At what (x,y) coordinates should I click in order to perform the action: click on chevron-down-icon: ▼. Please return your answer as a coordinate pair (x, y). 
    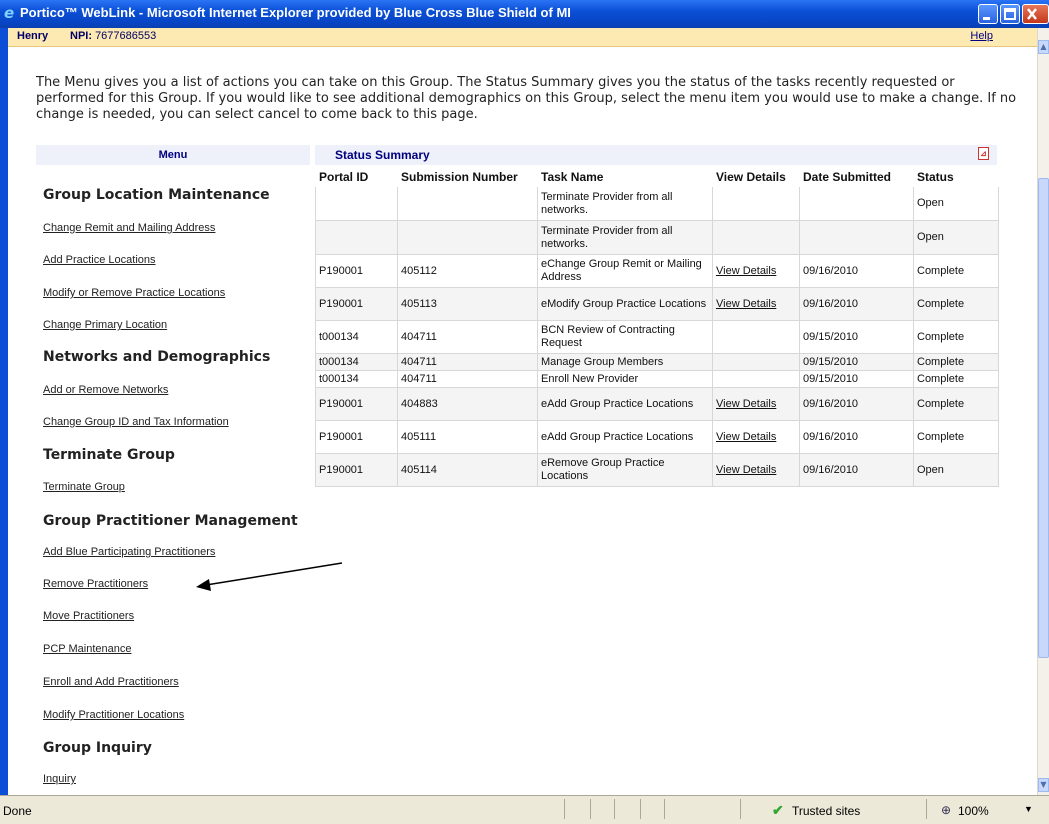
    Looking at the image, I should click on (1028, 809).